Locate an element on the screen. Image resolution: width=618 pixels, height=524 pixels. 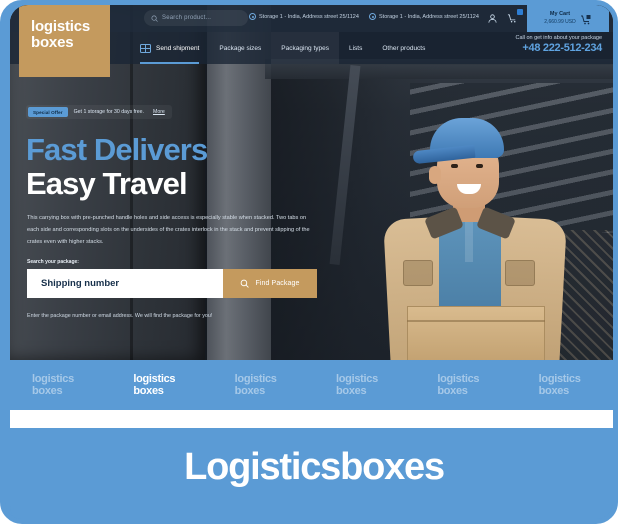
partner-logo-6: logistics boxes is located at coordinates (565, 385).